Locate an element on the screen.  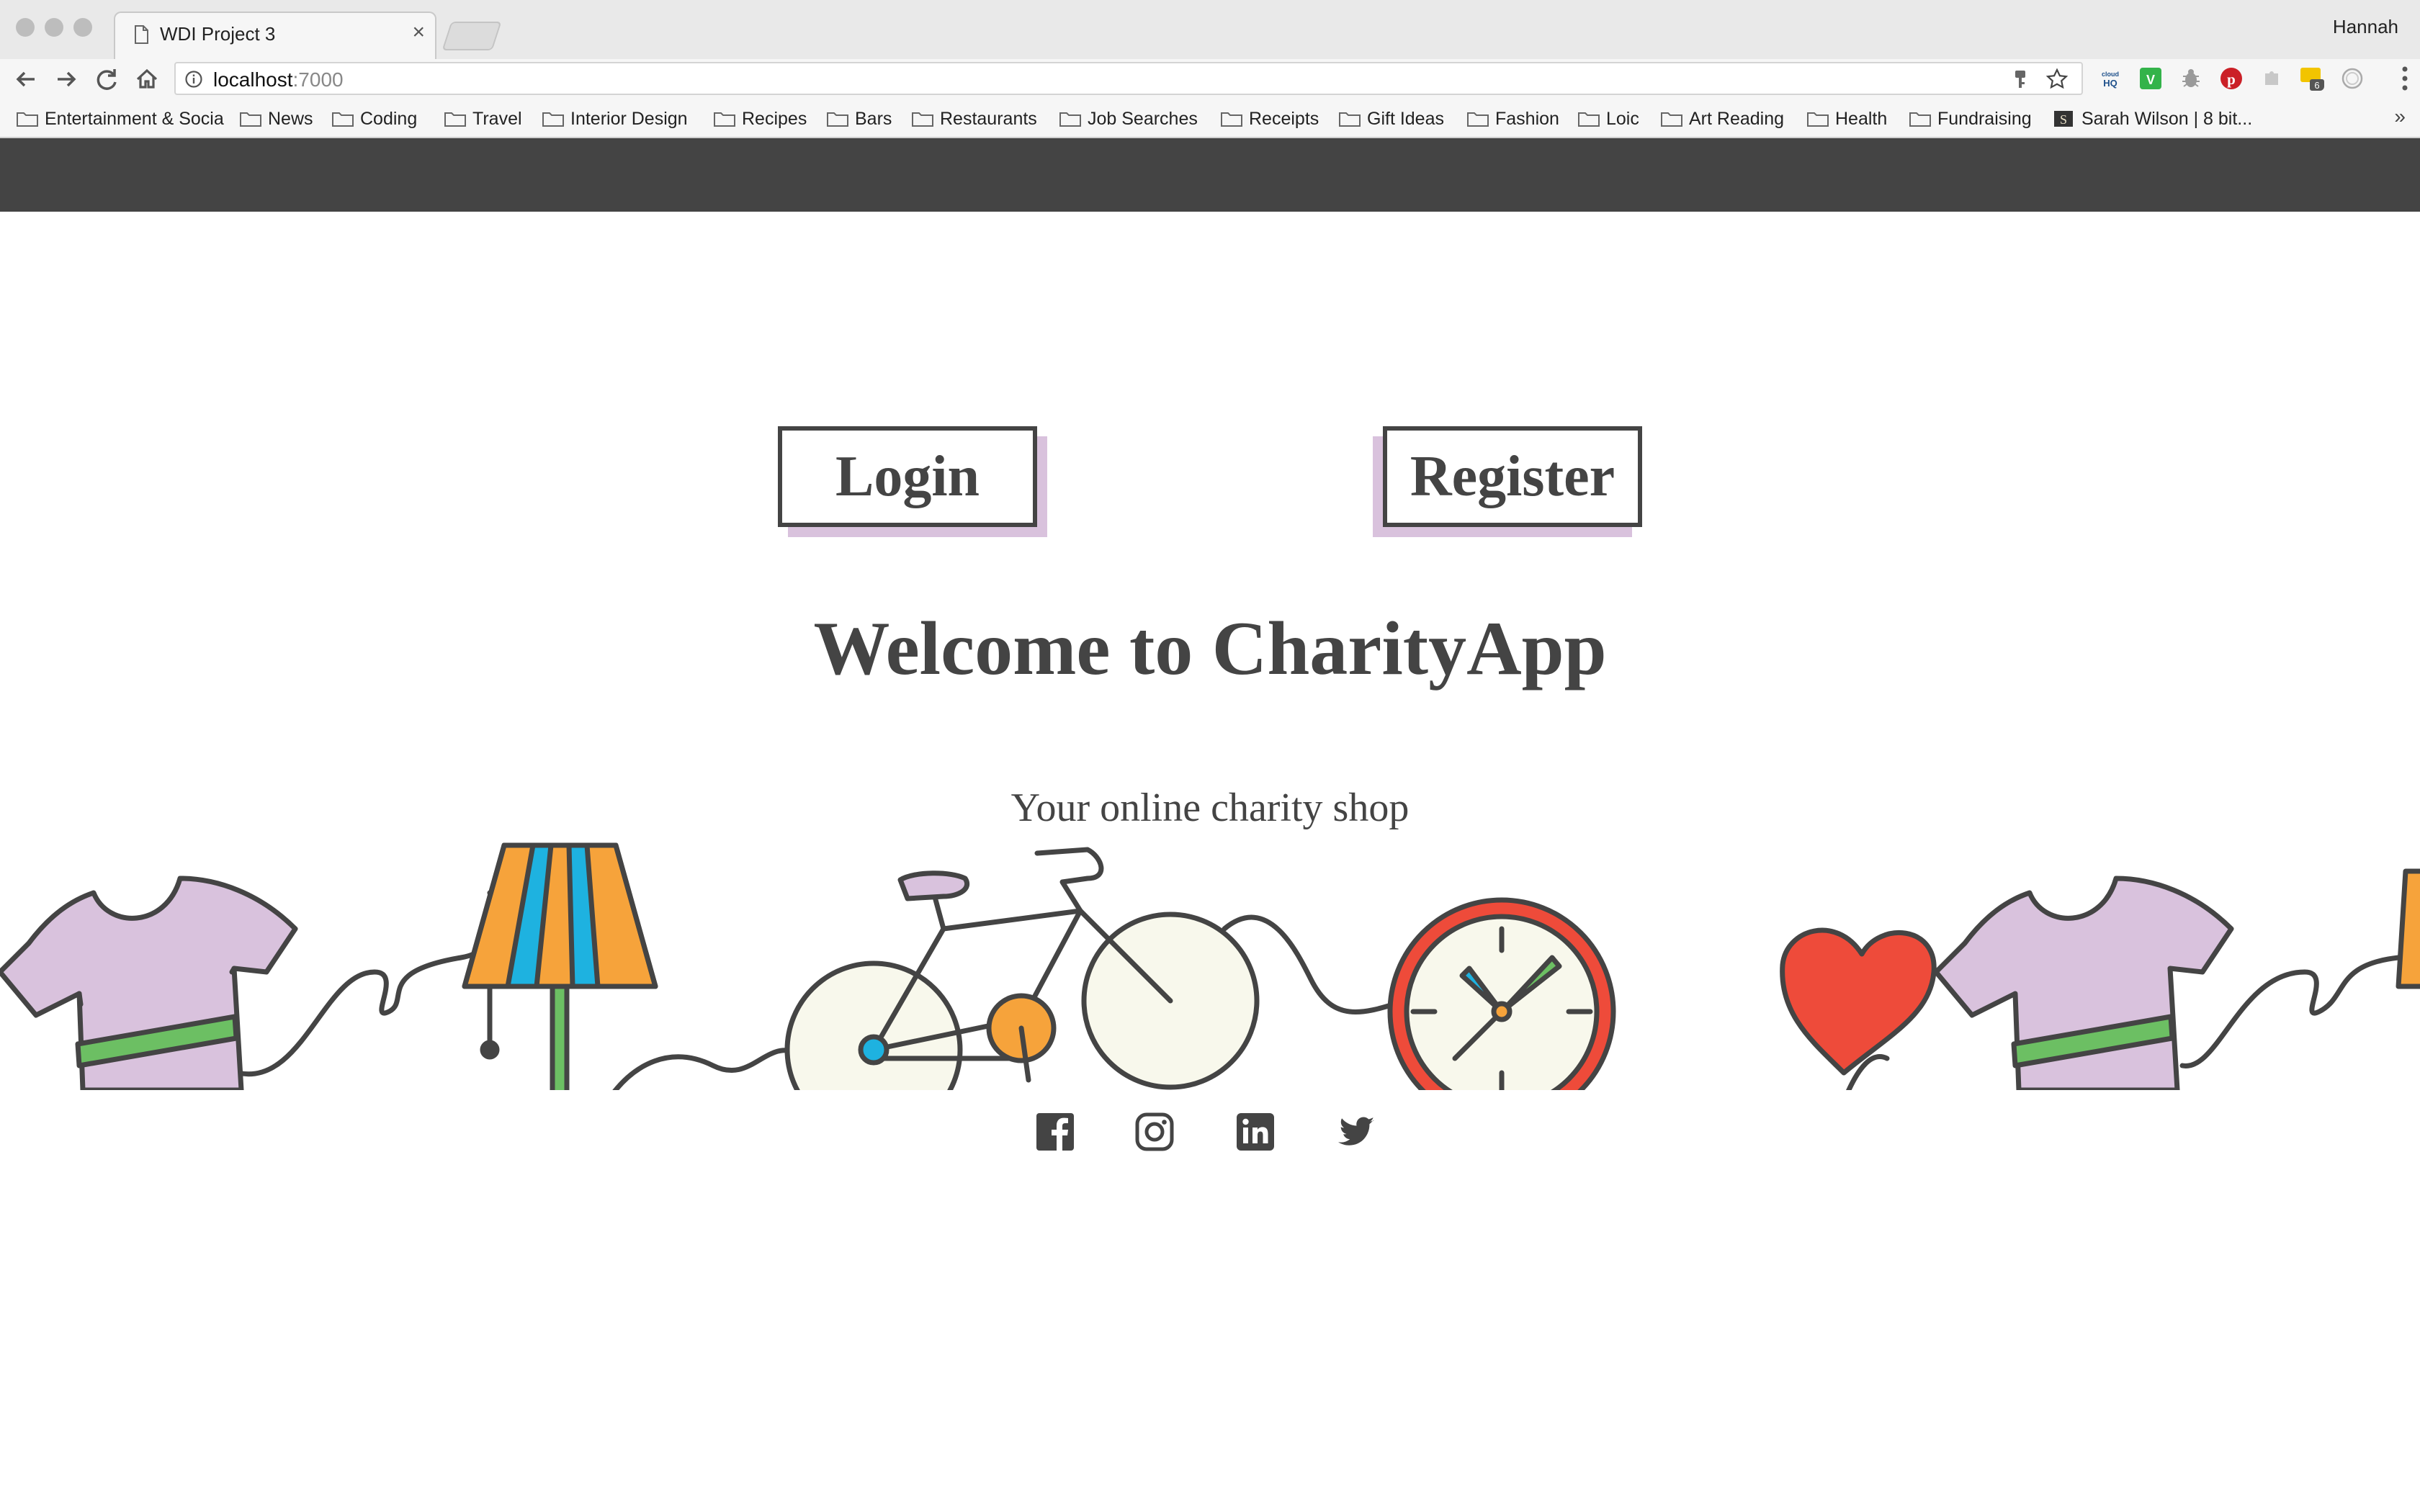
svg-text: cloud is located at coordinates (2110, 74).